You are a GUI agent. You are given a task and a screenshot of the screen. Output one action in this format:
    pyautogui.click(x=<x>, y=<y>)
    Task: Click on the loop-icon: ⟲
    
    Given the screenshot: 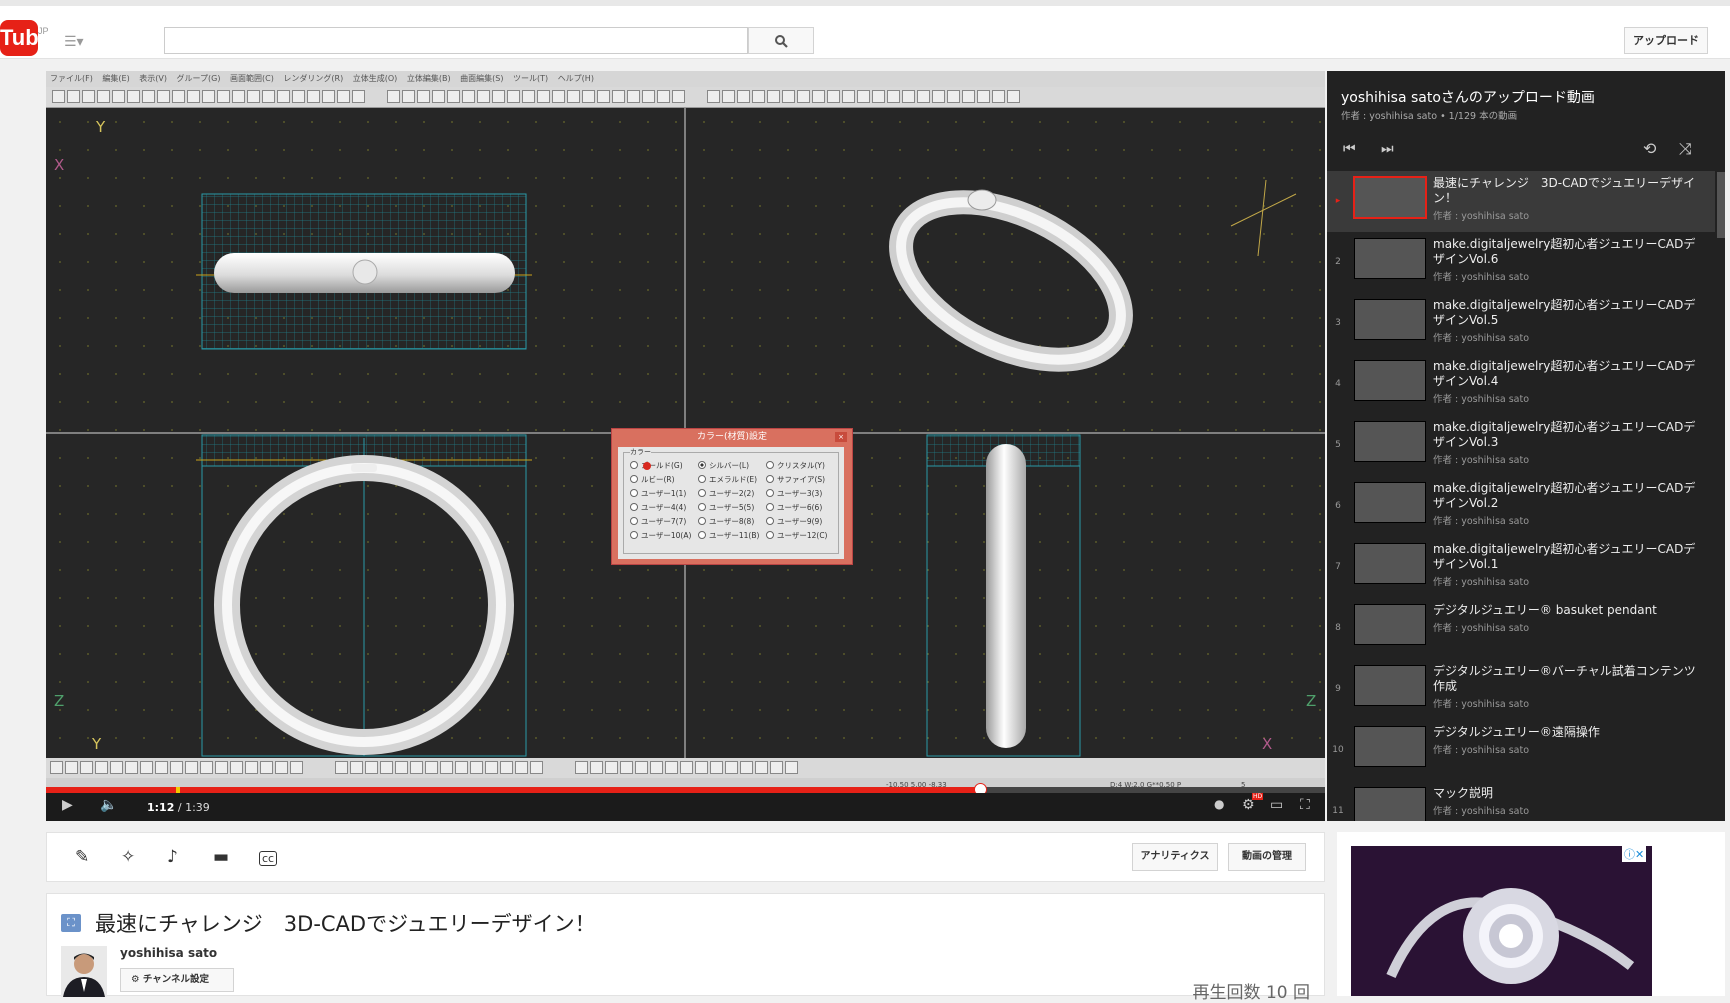 What is the action you would take?
    pyautogui.click(x=1649, y=148)
    